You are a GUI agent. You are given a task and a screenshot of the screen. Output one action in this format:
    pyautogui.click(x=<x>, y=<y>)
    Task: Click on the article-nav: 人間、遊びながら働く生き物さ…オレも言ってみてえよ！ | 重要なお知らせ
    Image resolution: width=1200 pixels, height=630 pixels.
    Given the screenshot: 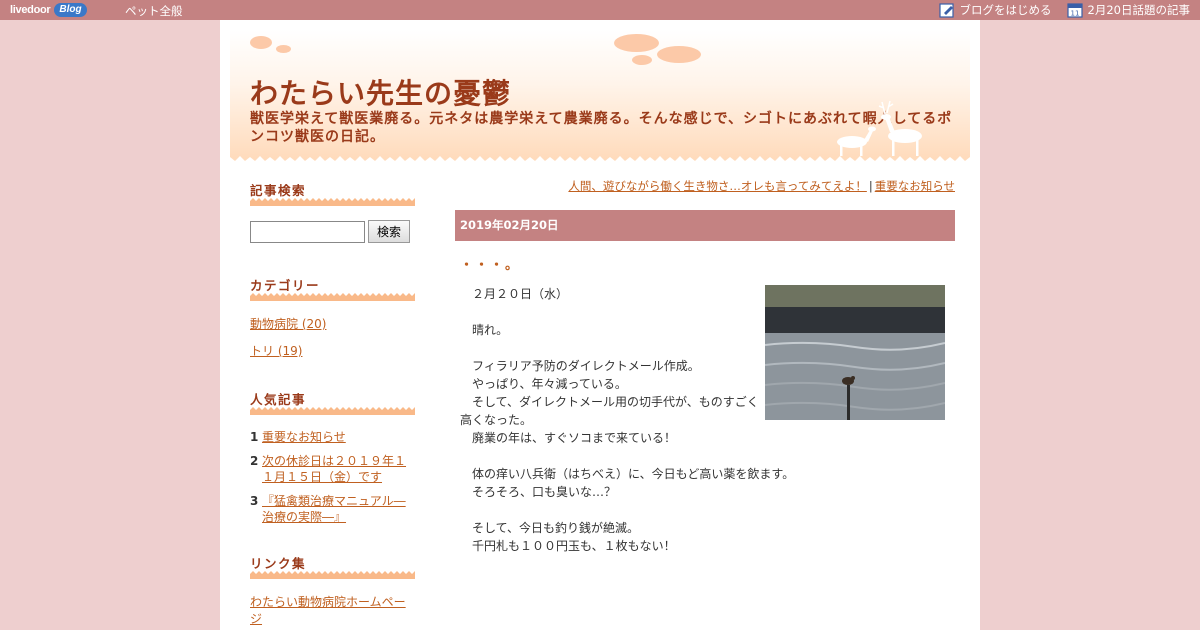 What is the action you would take?
    pyautogui.click(x=705, y=188)
    